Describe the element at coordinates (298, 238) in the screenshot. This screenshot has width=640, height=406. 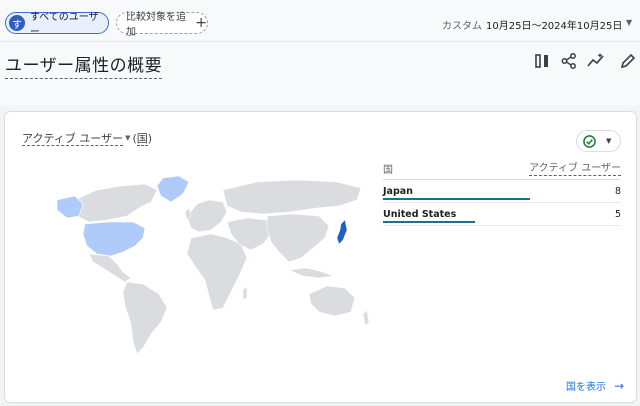
I see `map-region-asia` at that location.